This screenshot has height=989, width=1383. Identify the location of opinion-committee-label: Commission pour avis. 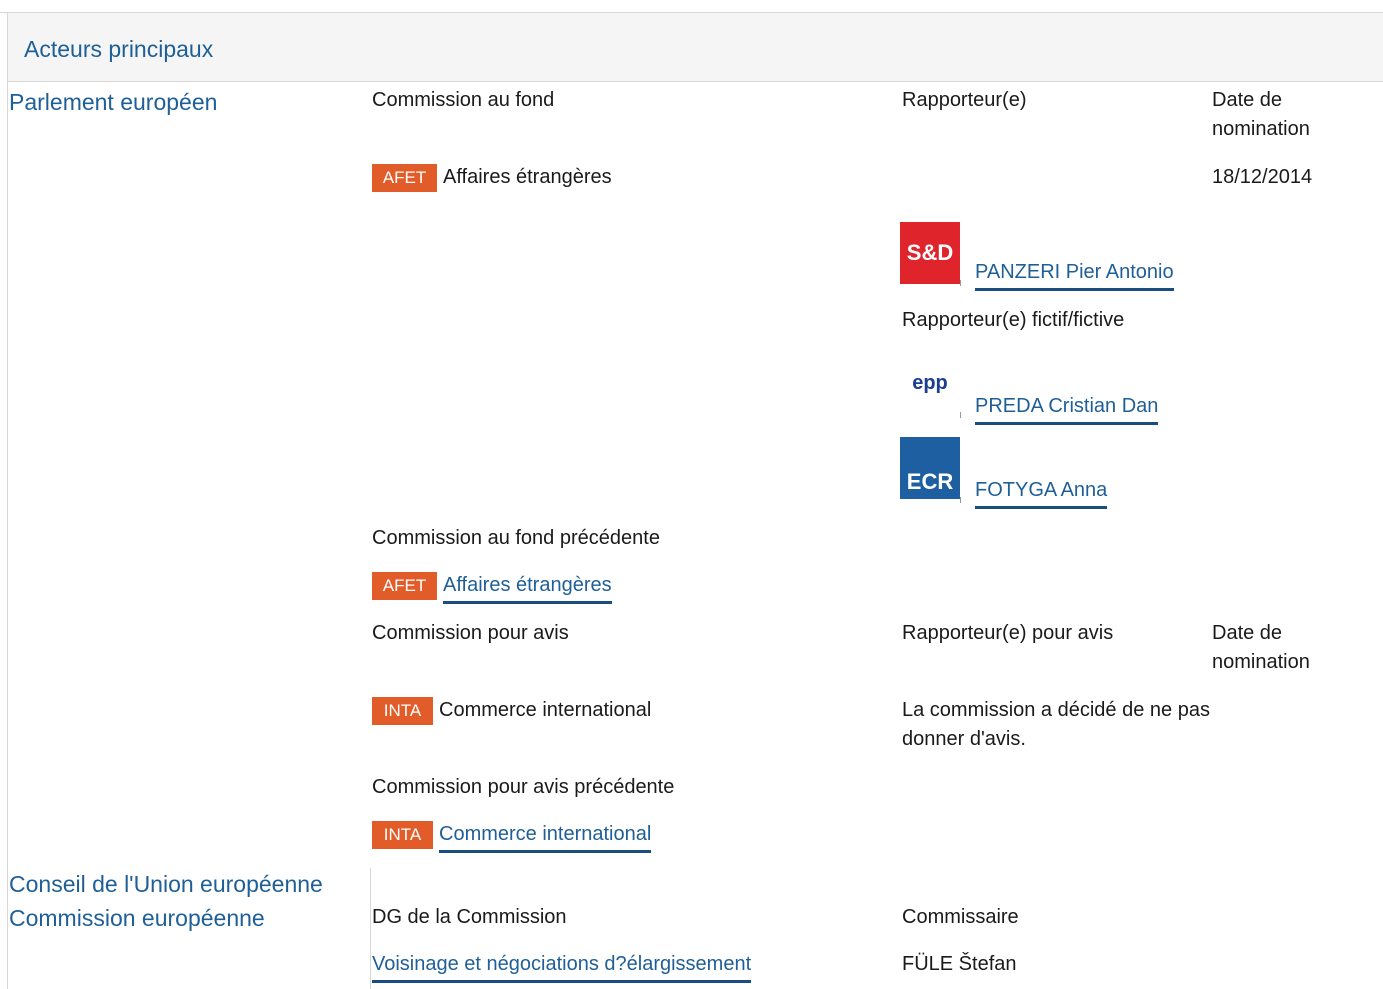
(470, 633).